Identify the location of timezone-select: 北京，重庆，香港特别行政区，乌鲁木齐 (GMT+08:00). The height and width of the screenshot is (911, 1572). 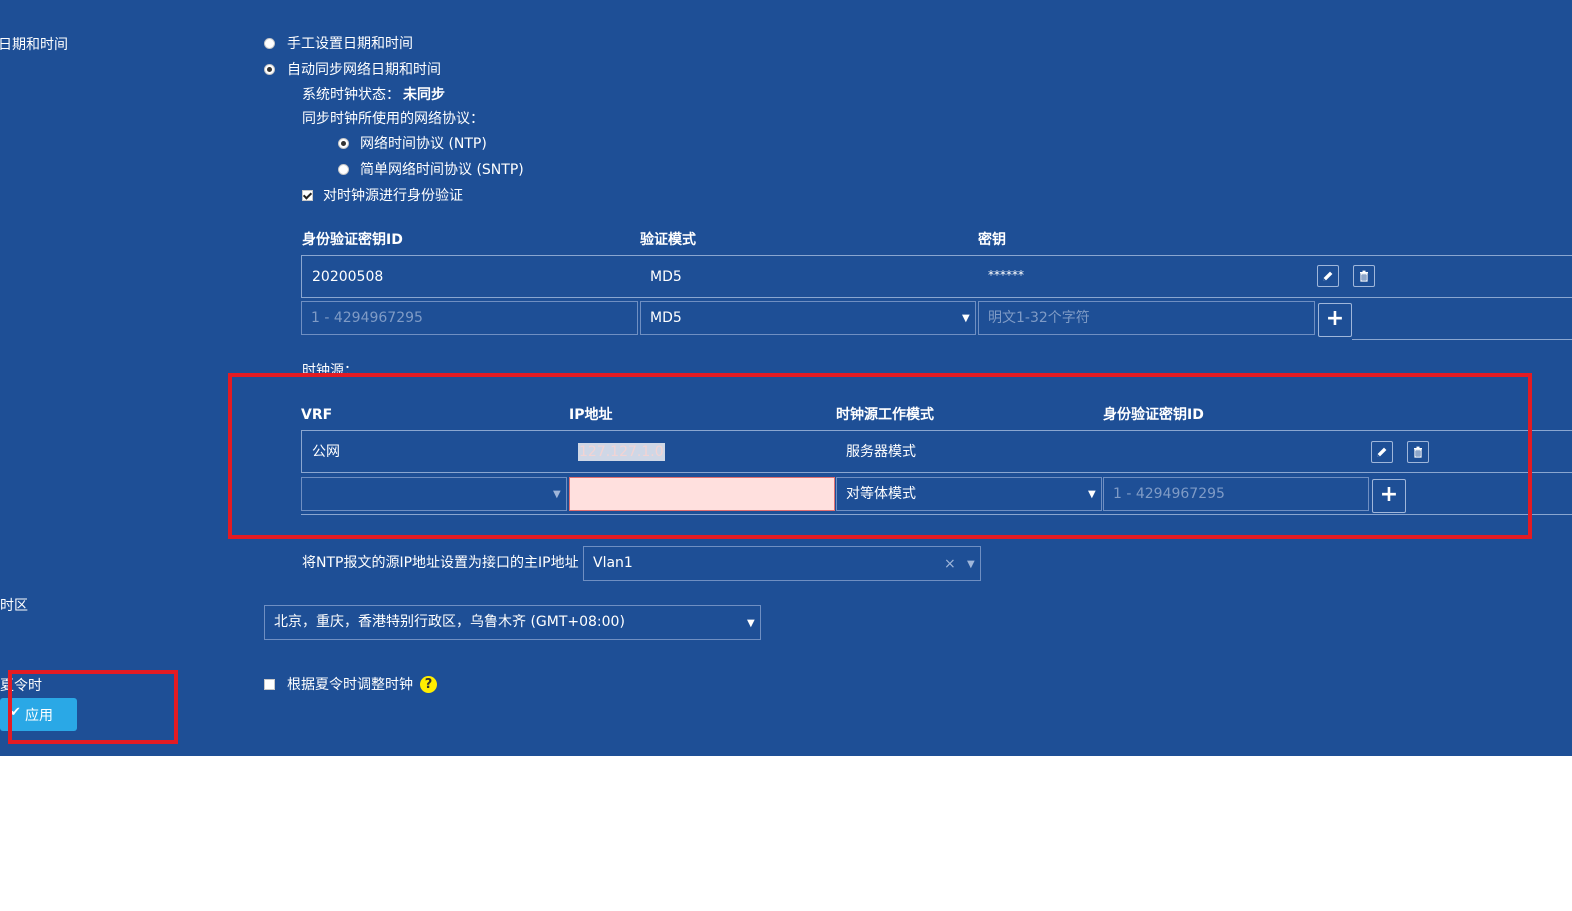
(512, 622).